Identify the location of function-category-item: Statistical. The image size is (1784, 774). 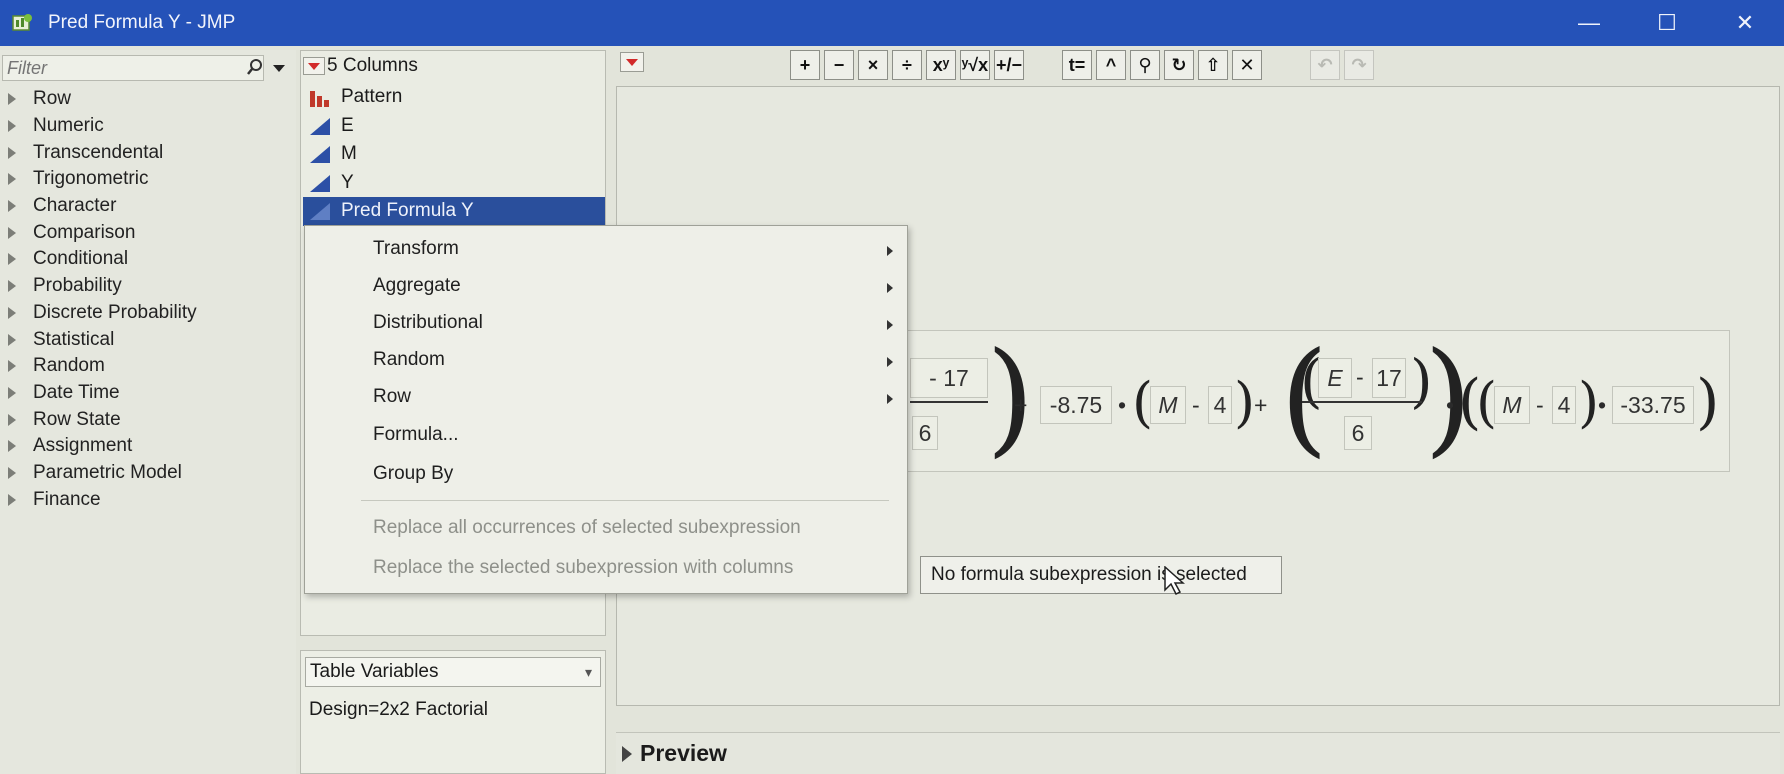
(98, 339).